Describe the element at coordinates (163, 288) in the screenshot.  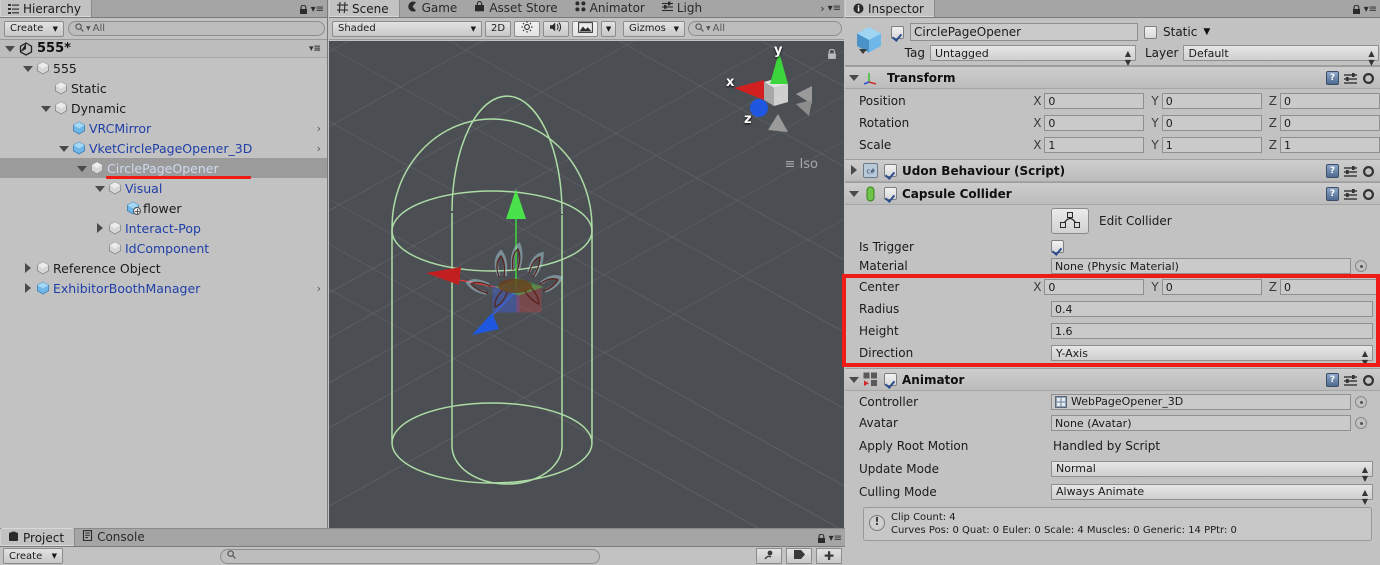
I see `hierarchy-item-exhibitorboothmanager: ExhibitorBoothManager ›` at that location.